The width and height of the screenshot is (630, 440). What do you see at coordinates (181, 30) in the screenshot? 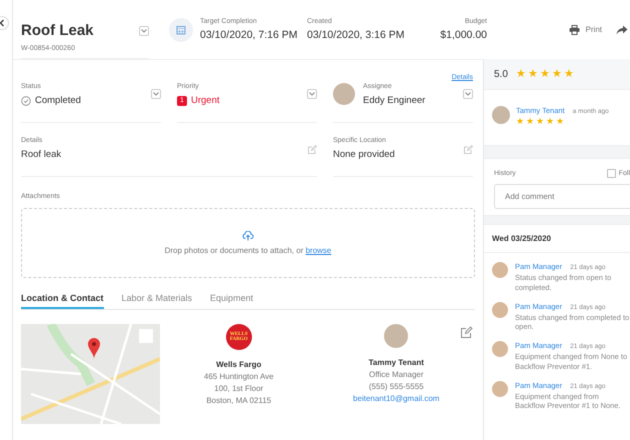
I see `calendar-icon` at bounding box center [181, 30].